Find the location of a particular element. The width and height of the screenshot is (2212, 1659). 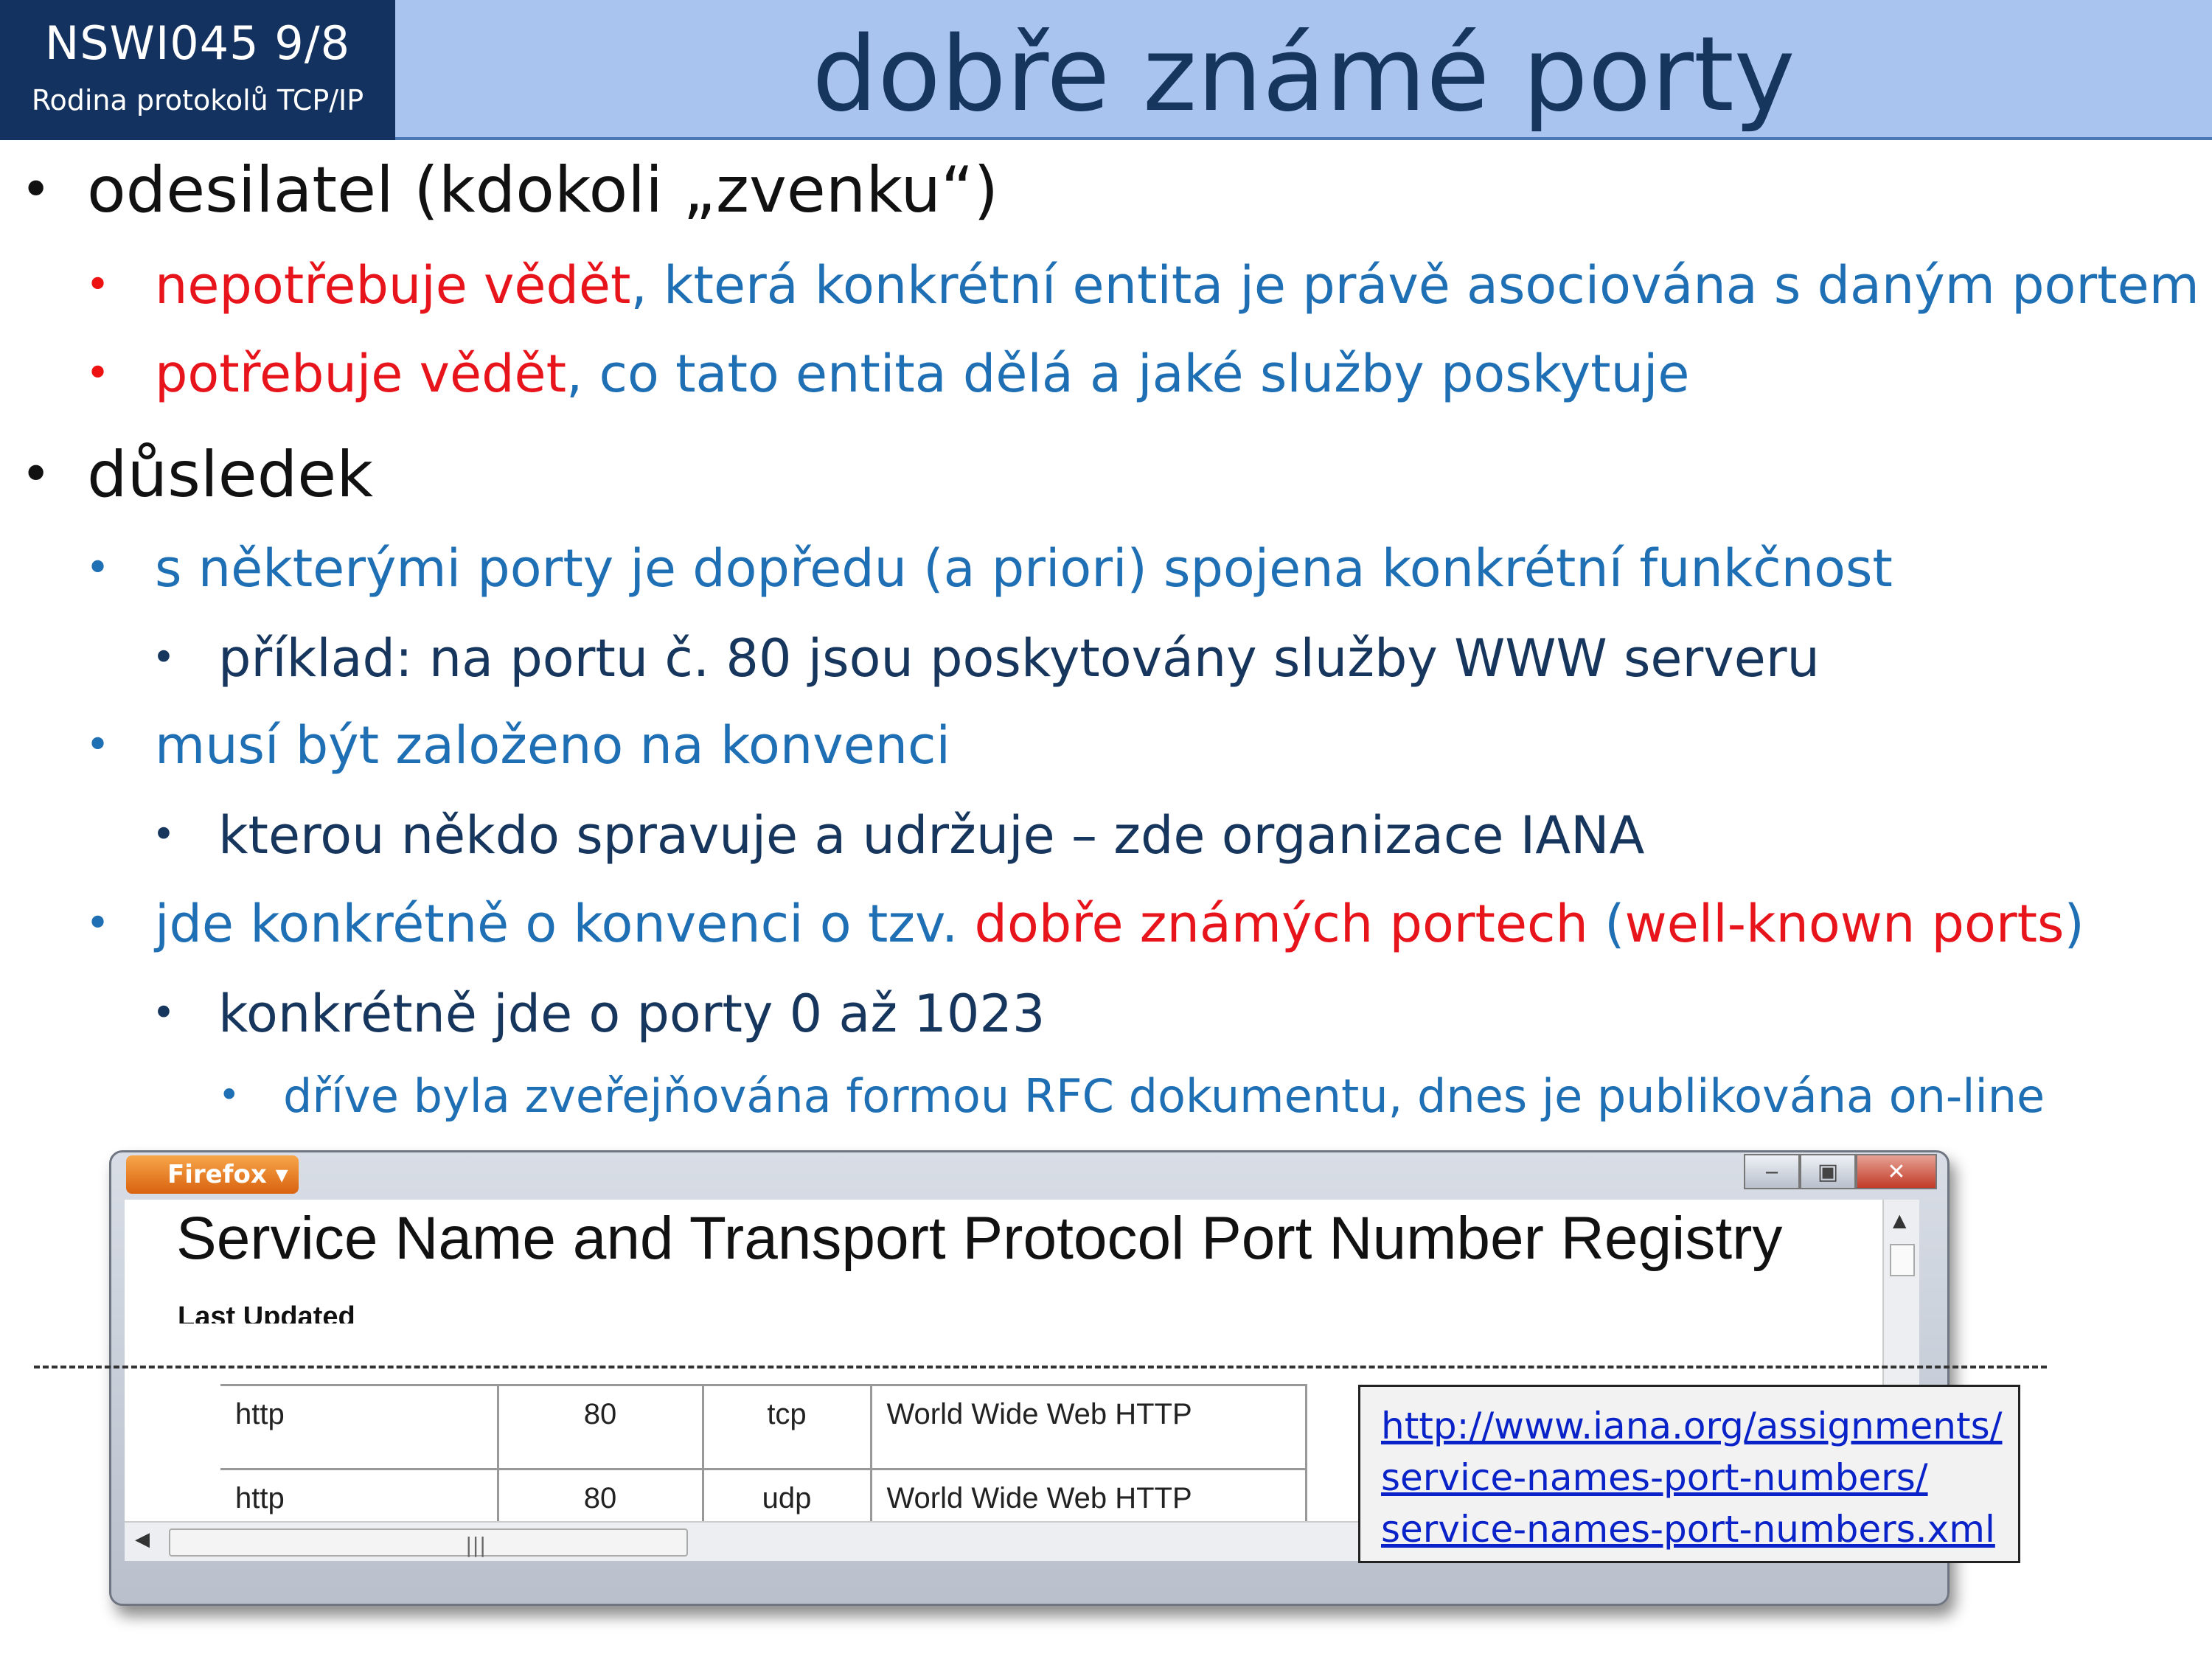

cut-line is located at coordinates (1040, 1367).